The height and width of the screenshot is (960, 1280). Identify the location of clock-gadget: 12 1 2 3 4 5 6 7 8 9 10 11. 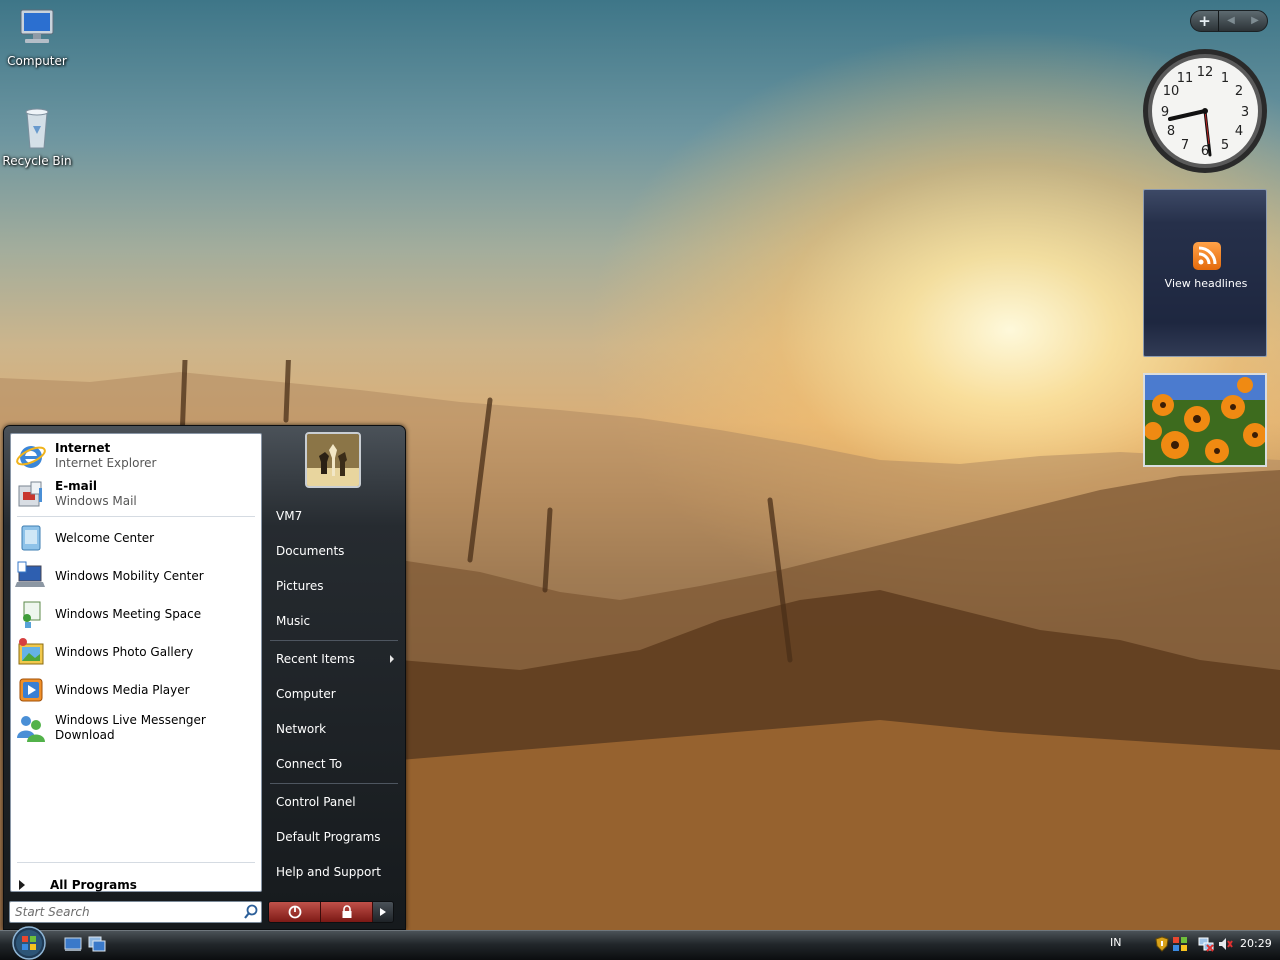
(1205, 111).